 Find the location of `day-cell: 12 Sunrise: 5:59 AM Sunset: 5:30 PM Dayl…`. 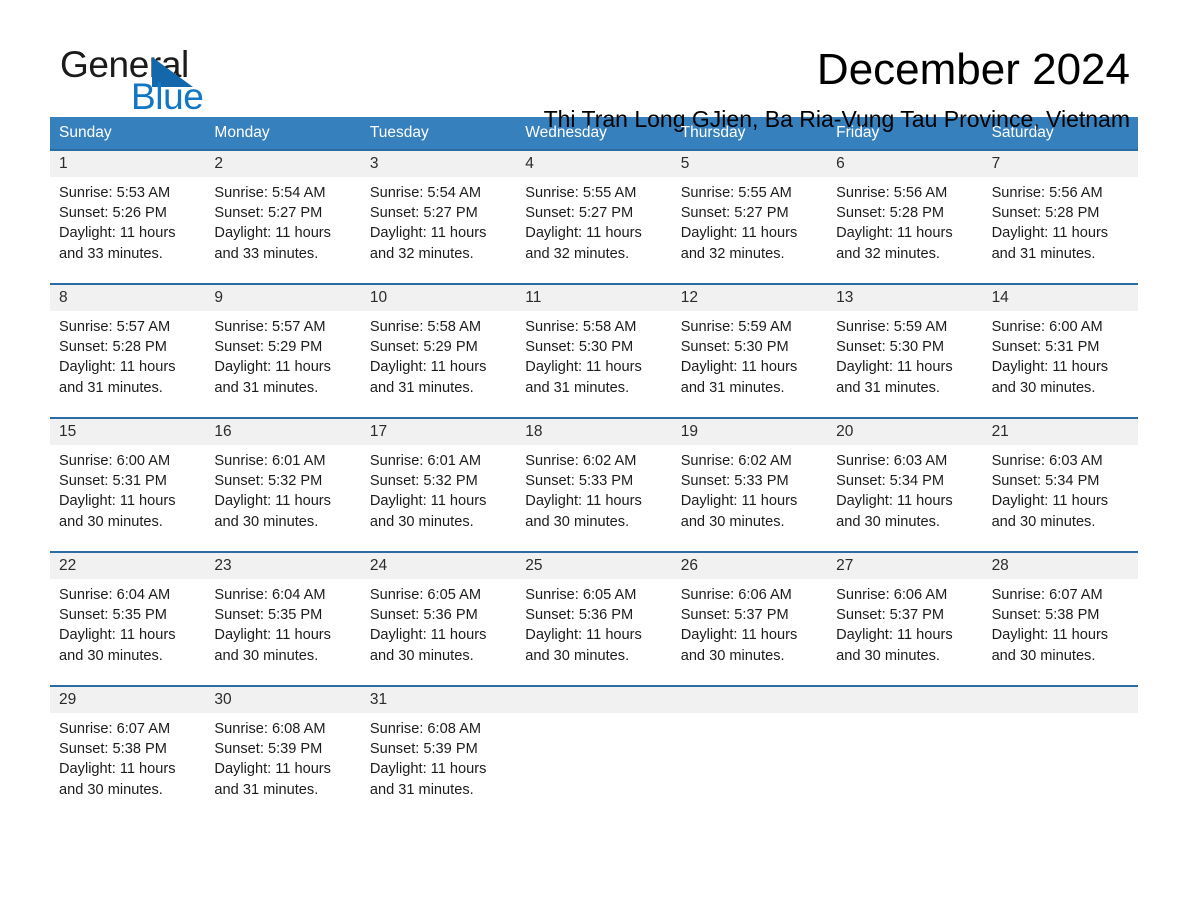

day-cell: 12 Sunrise: 5:59 AM Sunset: 5:30 PM Dayl… is located at coordinates (749, 351).